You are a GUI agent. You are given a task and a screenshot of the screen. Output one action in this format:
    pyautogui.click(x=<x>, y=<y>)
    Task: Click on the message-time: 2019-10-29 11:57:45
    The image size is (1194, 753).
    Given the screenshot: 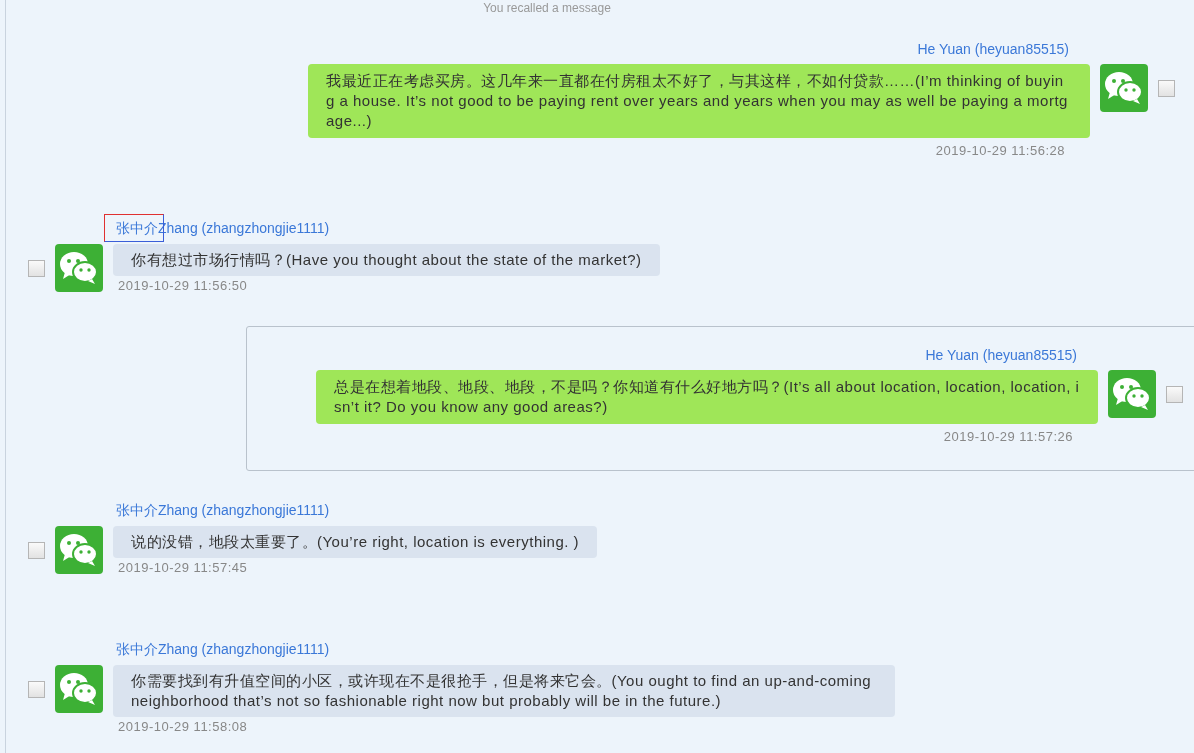 What is the action you would take?
    pyautogui.click(x=183, y=568)
    